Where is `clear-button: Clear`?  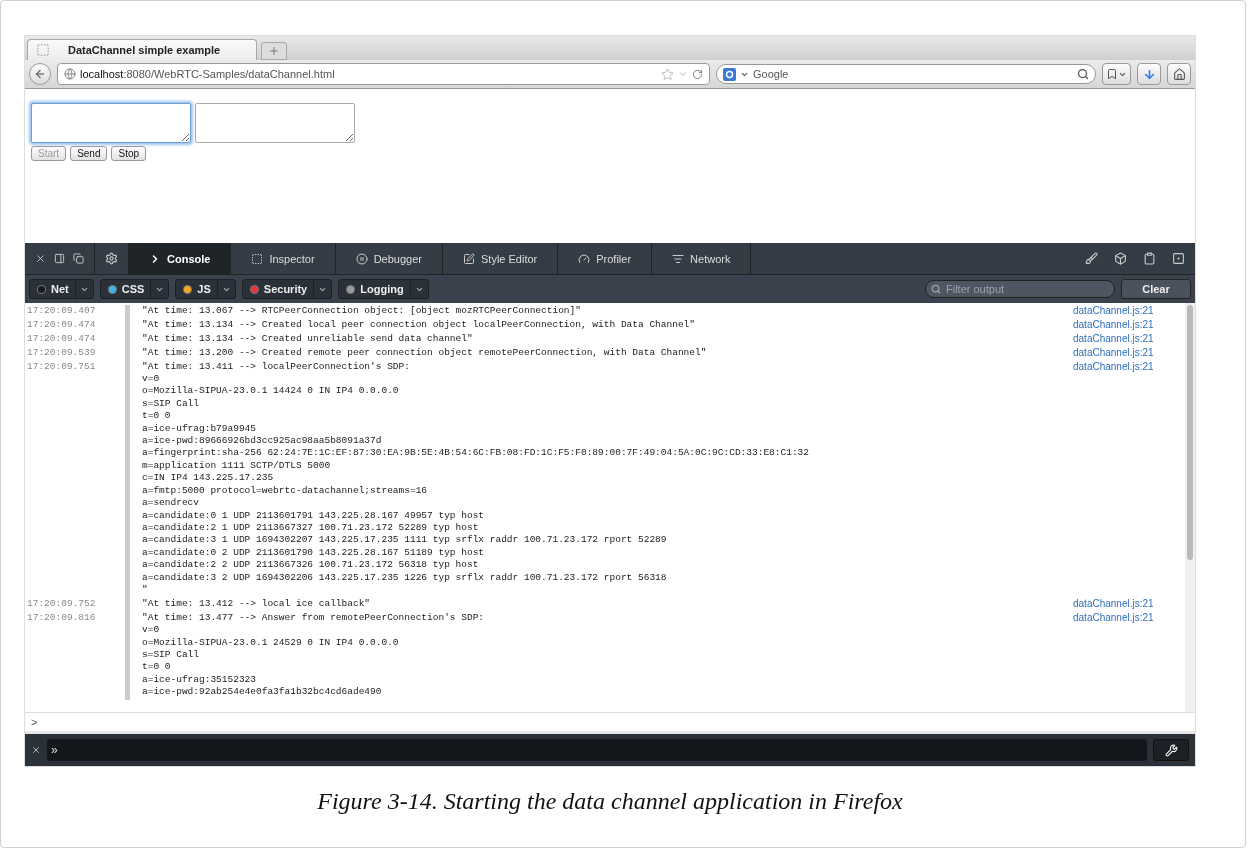
clear-button: Clear is located at coordinates (1156, 289).